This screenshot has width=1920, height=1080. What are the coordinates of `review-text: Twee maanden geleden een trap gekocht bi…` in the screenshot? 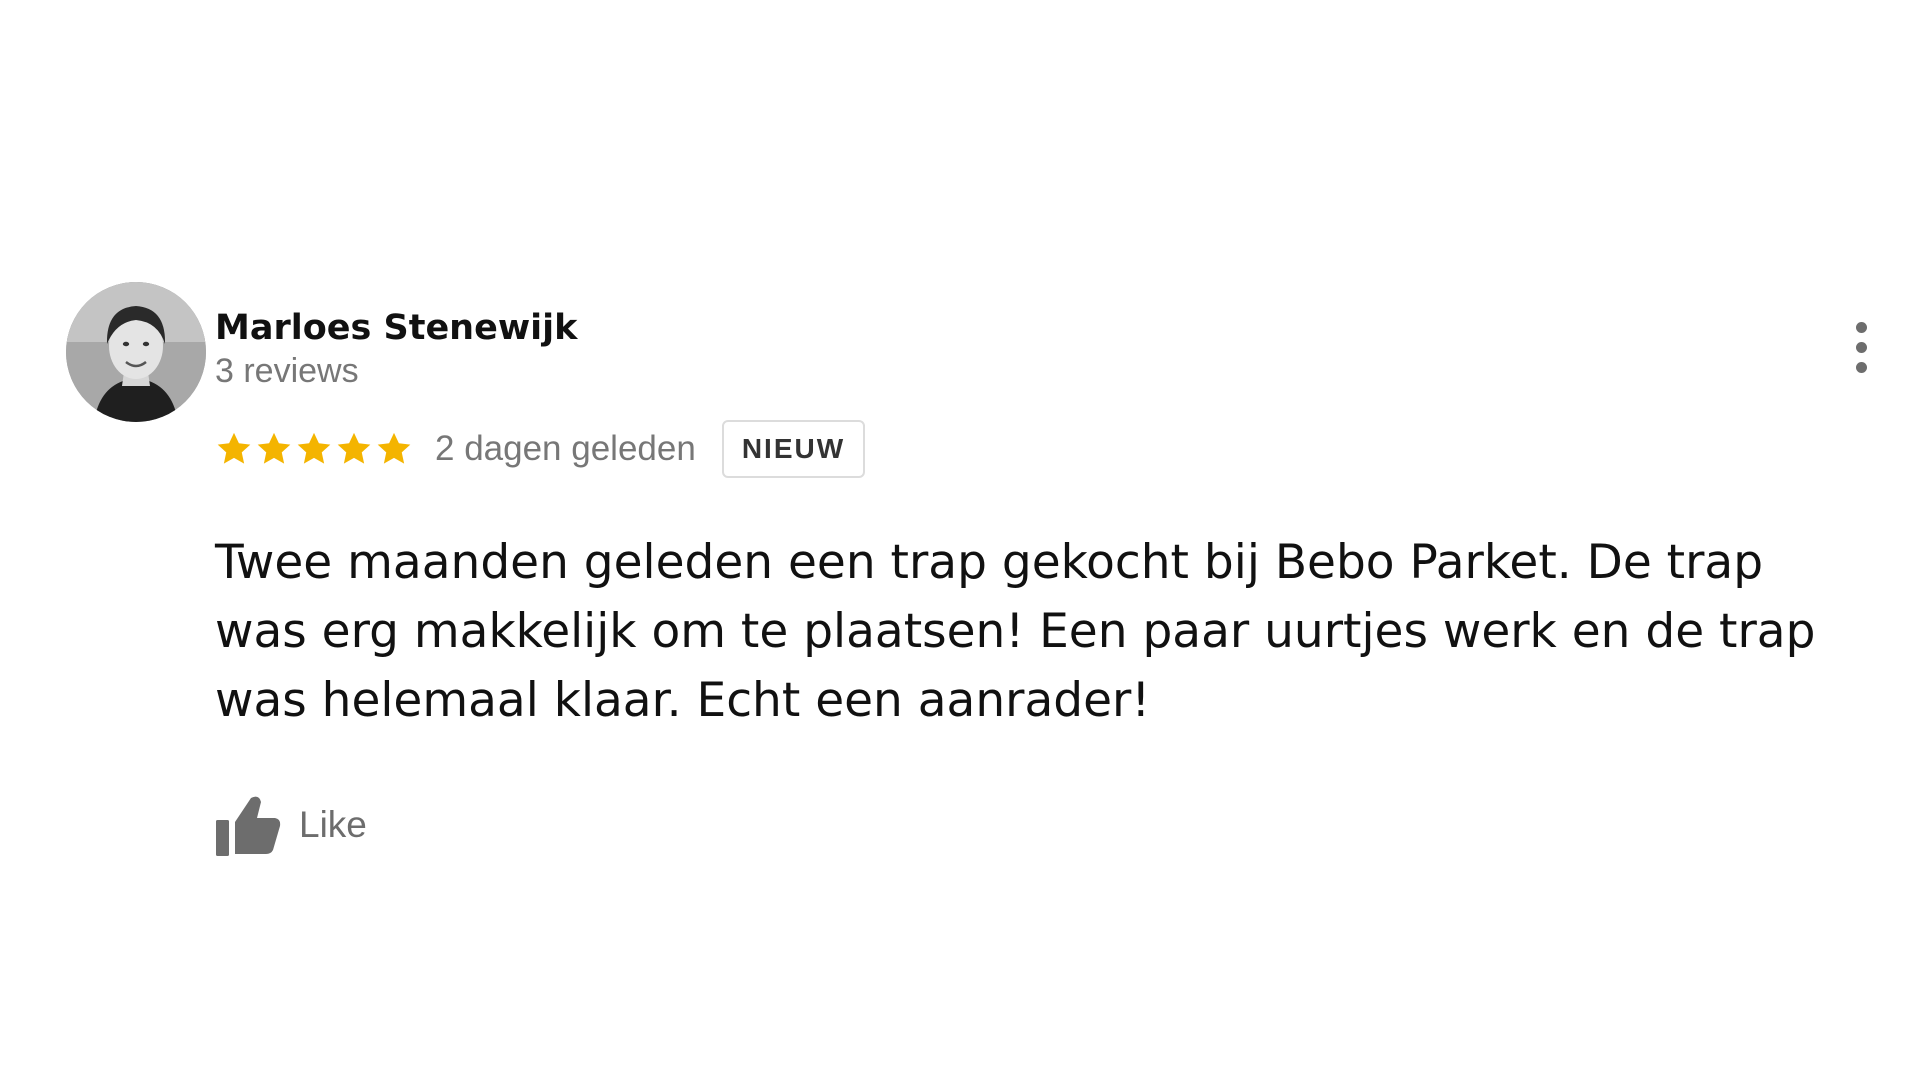 It's located at (1015, 631).